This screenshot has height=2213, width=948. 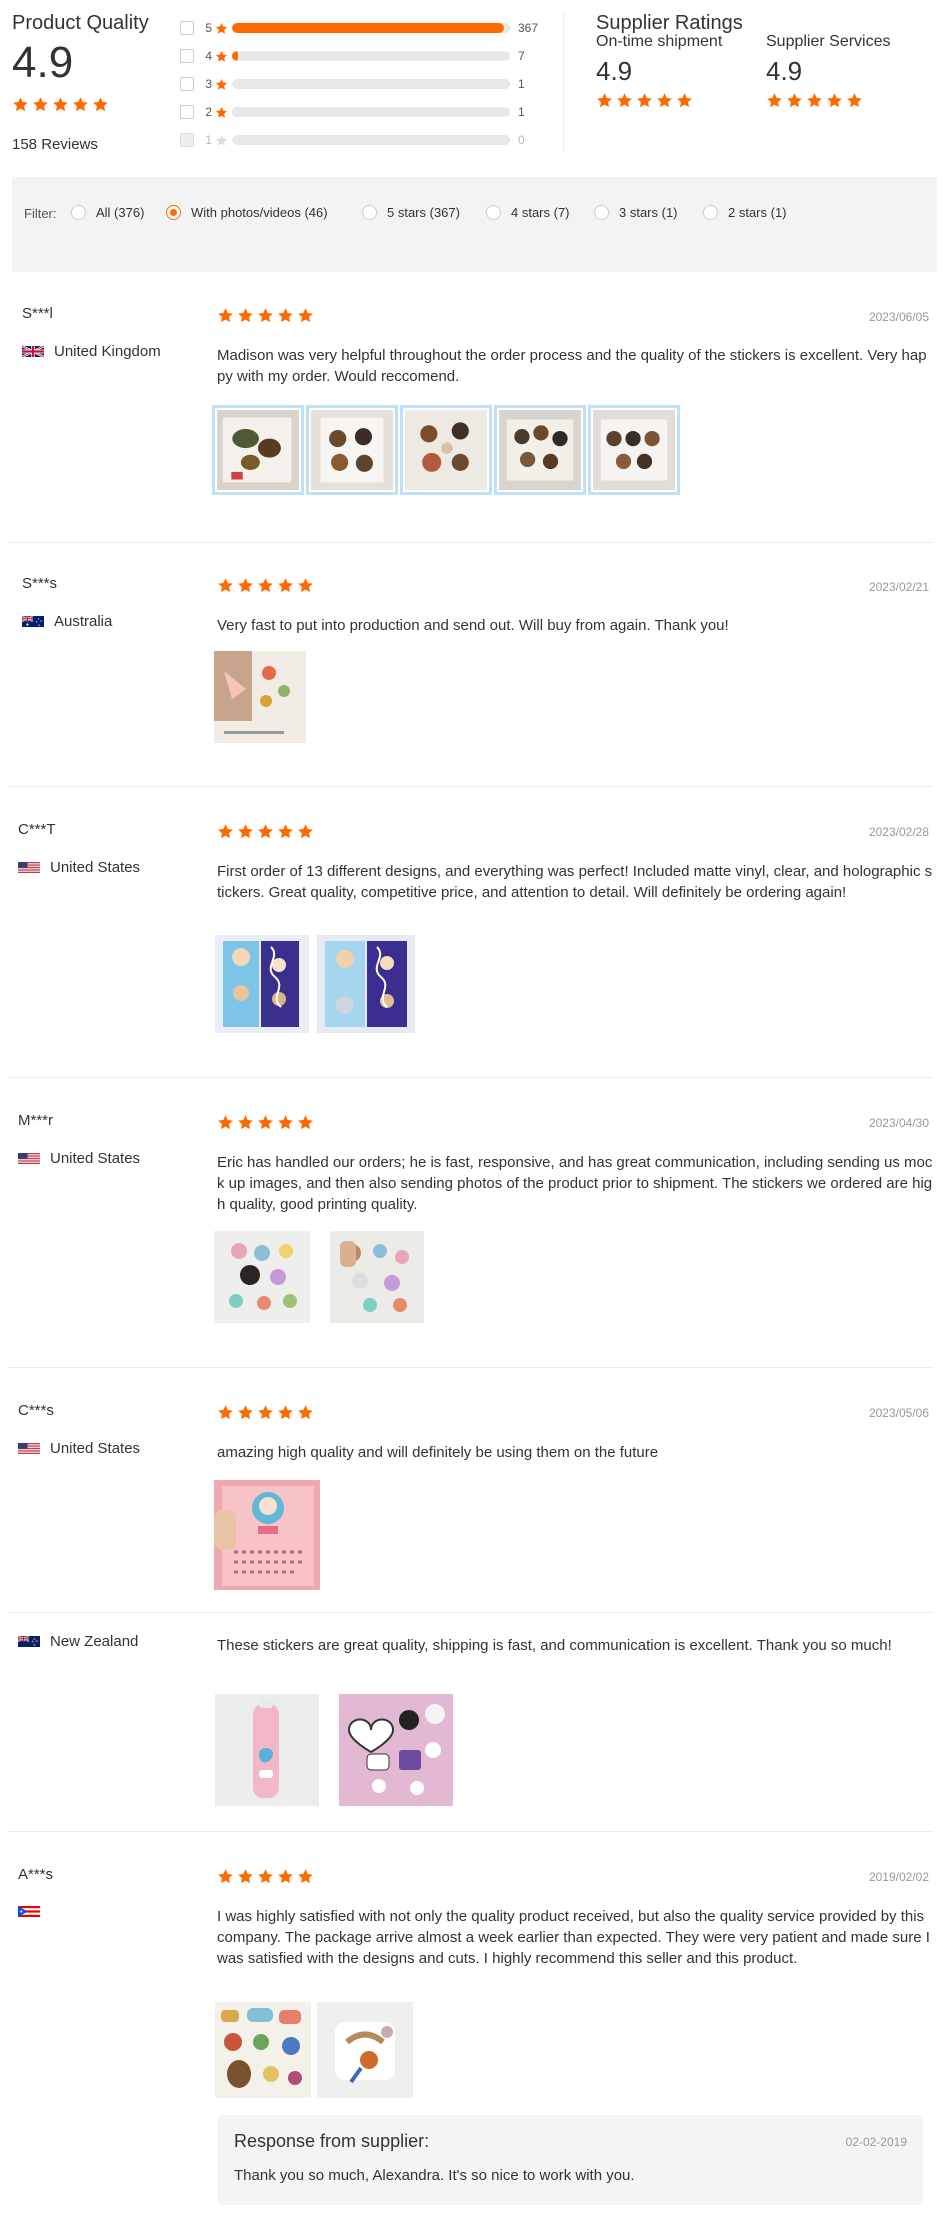 What do you see at coordinates (40, 213) in the screenshot?
I see `filter-label: Filter:` at bounding box center [40, 213].